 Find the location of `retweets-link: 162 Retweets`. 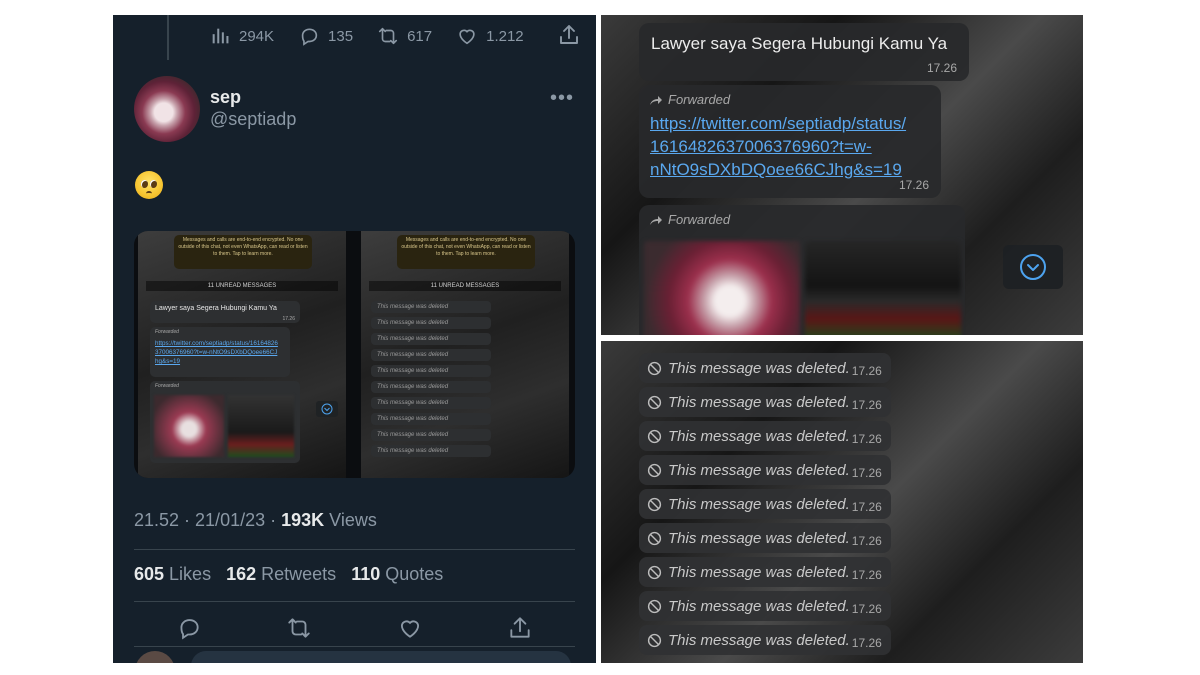

retweets-link: 162 Retweets is located at coordinates (281, 574).